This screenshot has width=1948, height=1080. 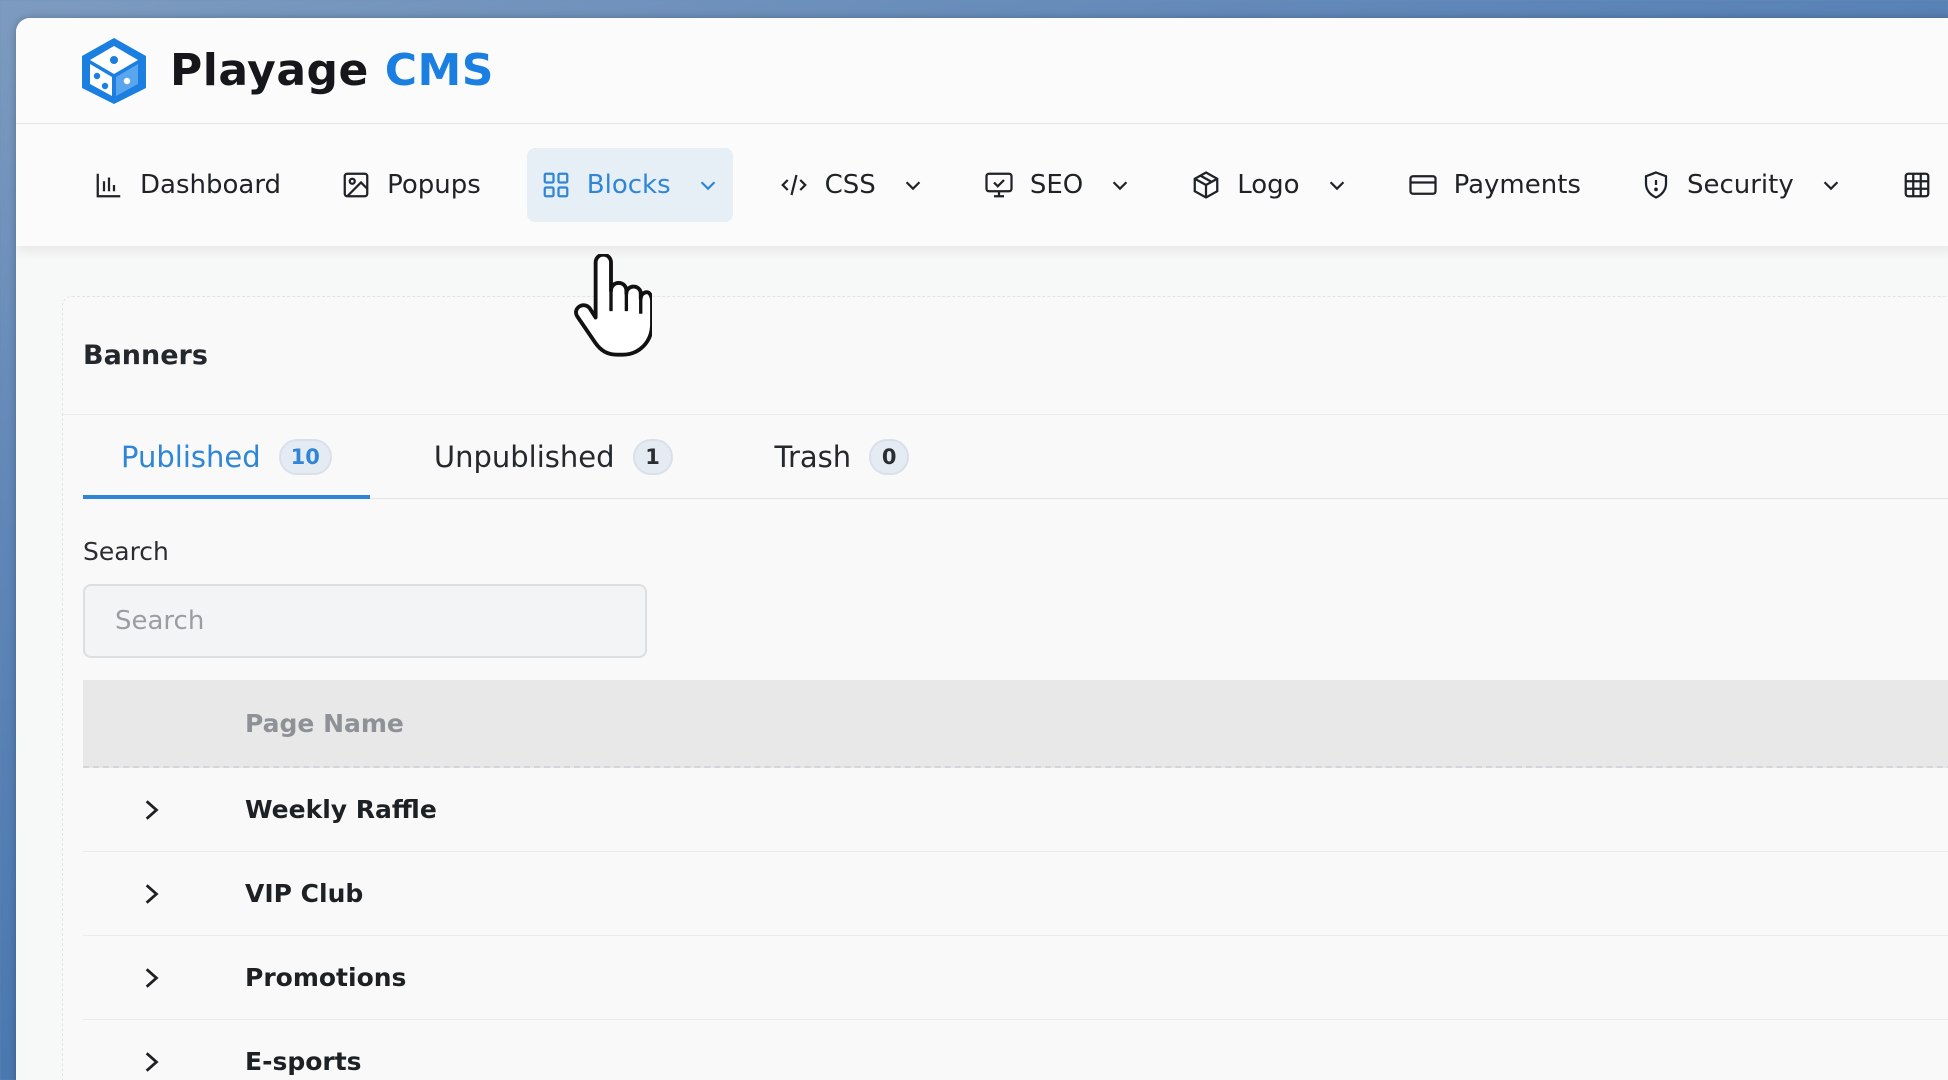 I want to click on status-tabs: Published 10 Unpublished 1 Trash 0, so click(x=1015, y=457).